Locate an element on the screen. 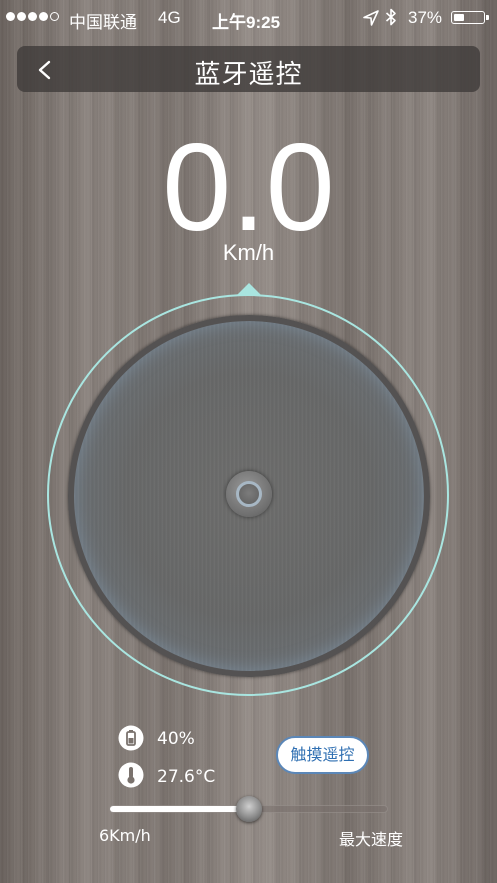 This screenshot has height=883, width=497. slider-fill is located at coordinates (179, 809).